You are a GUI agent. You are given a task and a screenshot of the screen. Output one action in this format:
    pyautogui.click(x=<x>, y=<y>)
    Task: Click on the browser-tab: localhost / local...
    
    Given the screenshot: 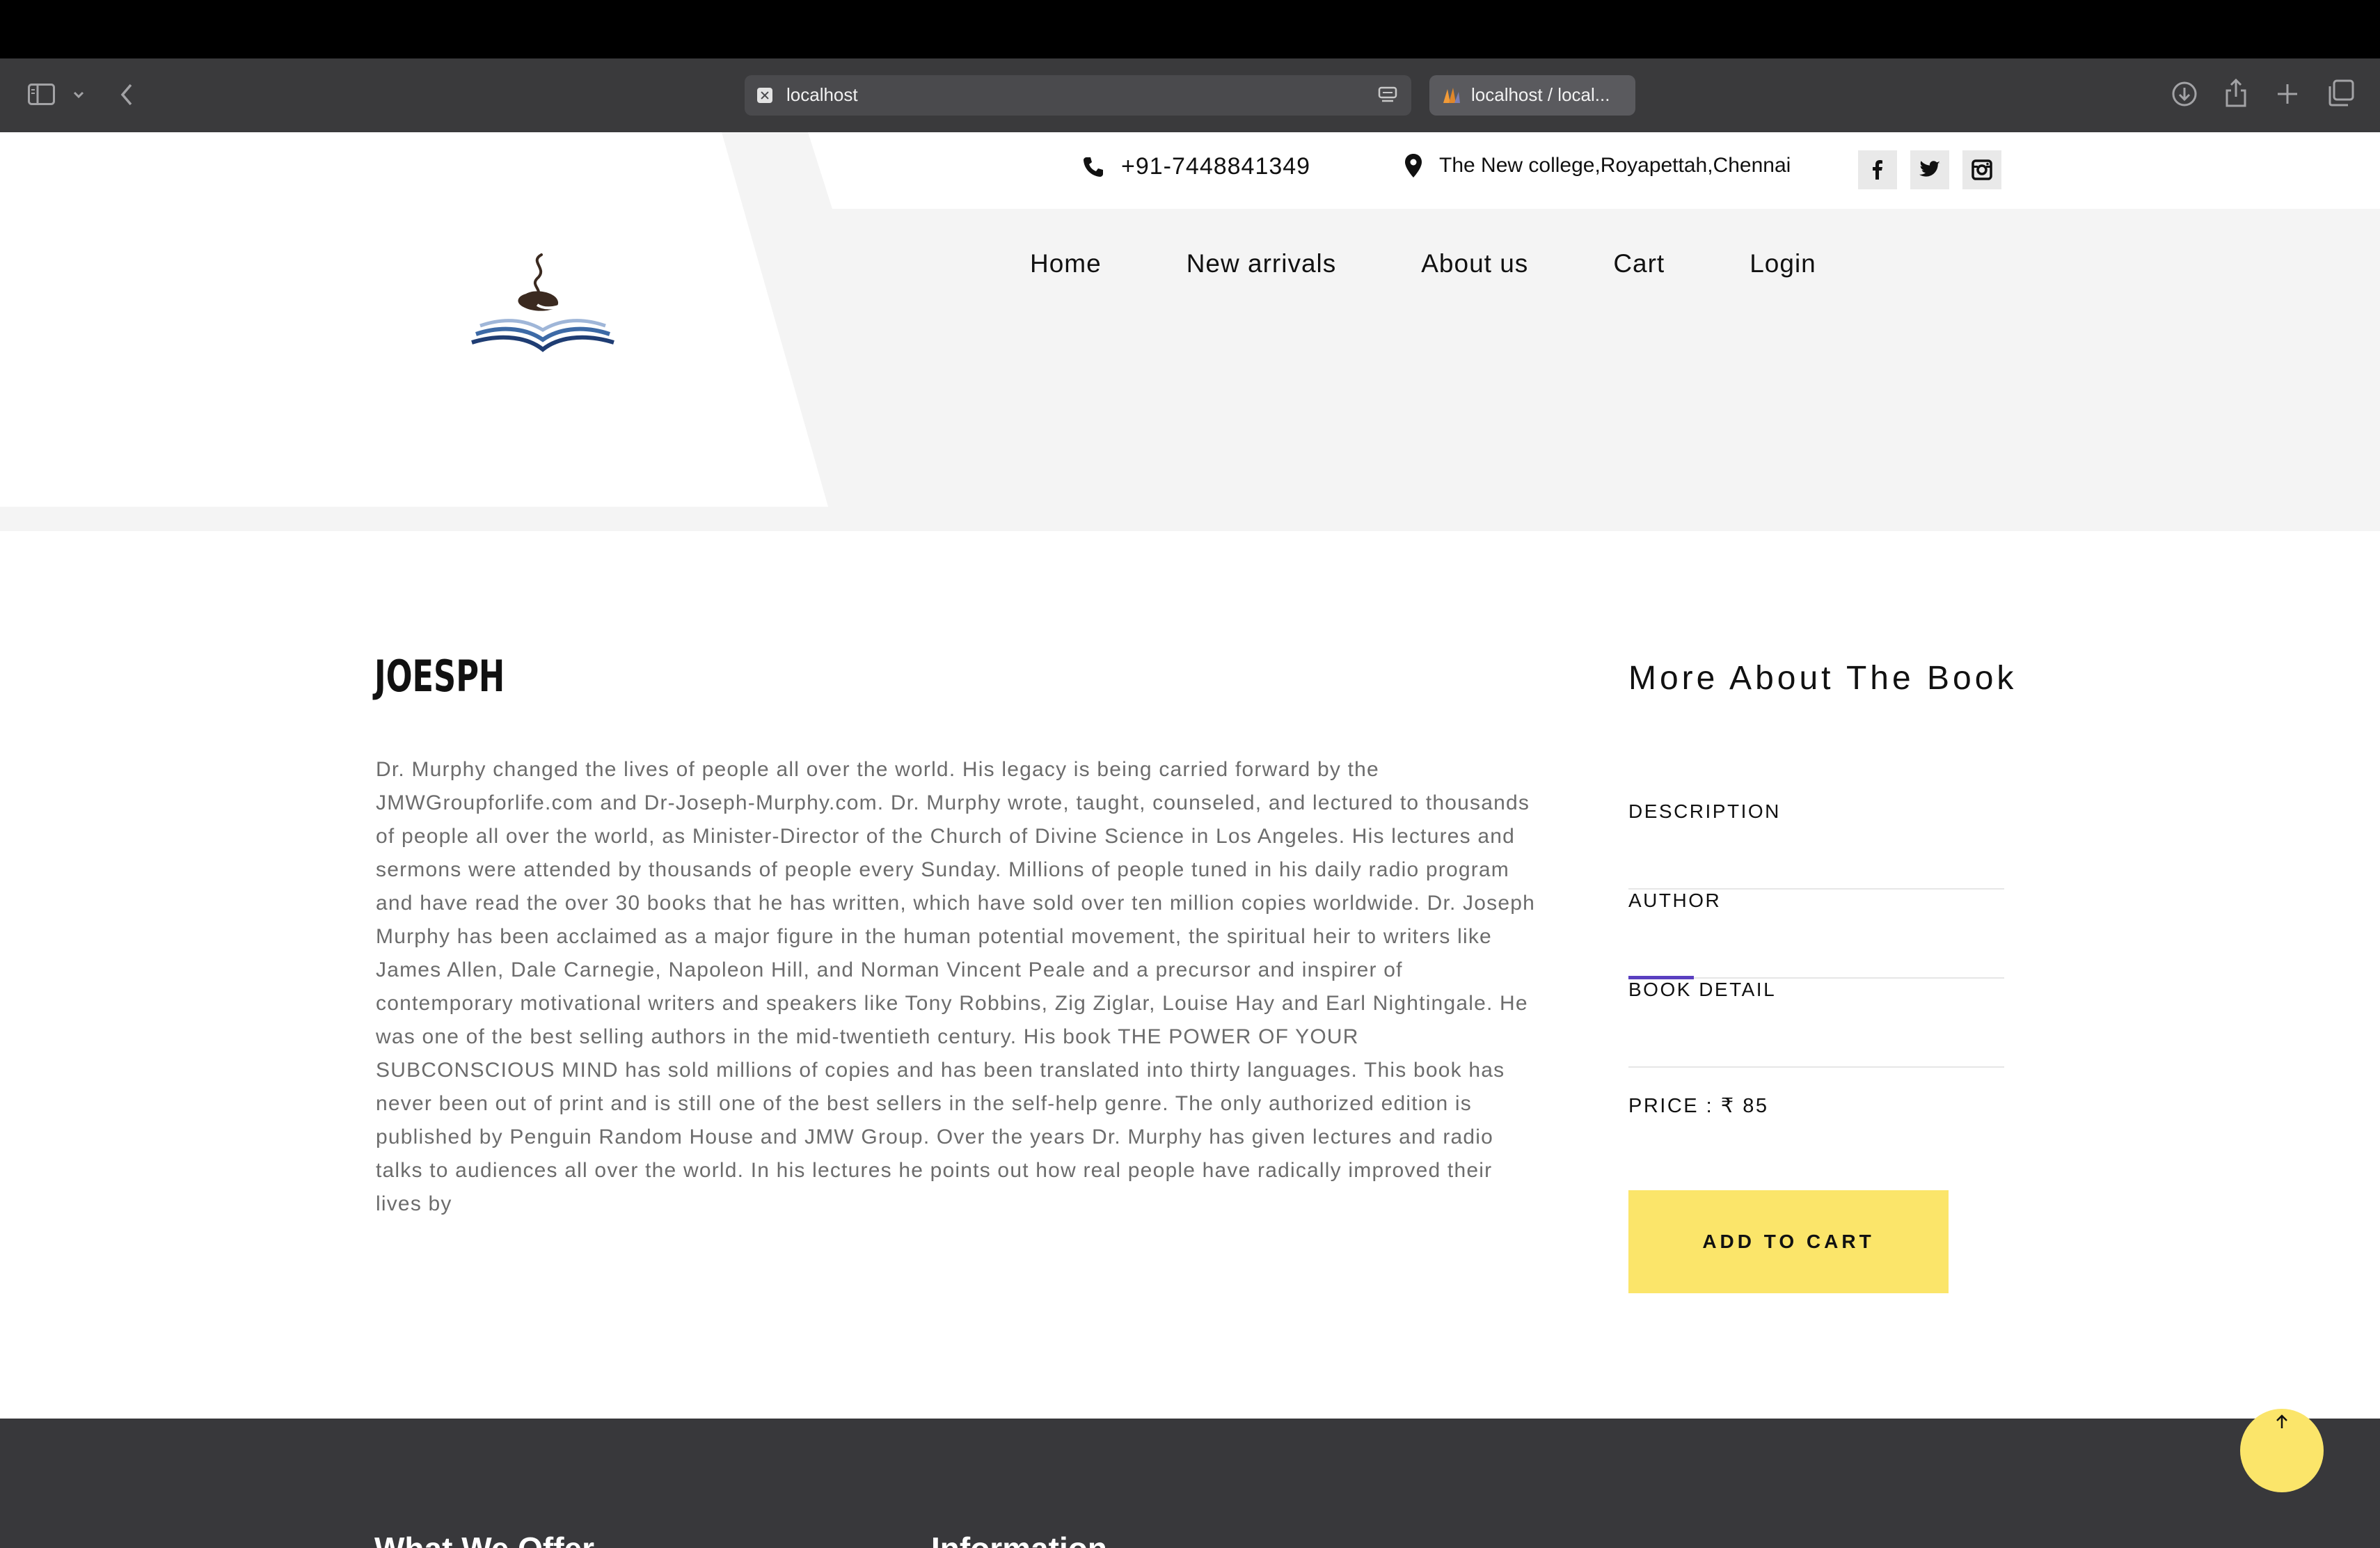 What is the action you would take?
    pyautogui.click(x=1532, y=96)
    